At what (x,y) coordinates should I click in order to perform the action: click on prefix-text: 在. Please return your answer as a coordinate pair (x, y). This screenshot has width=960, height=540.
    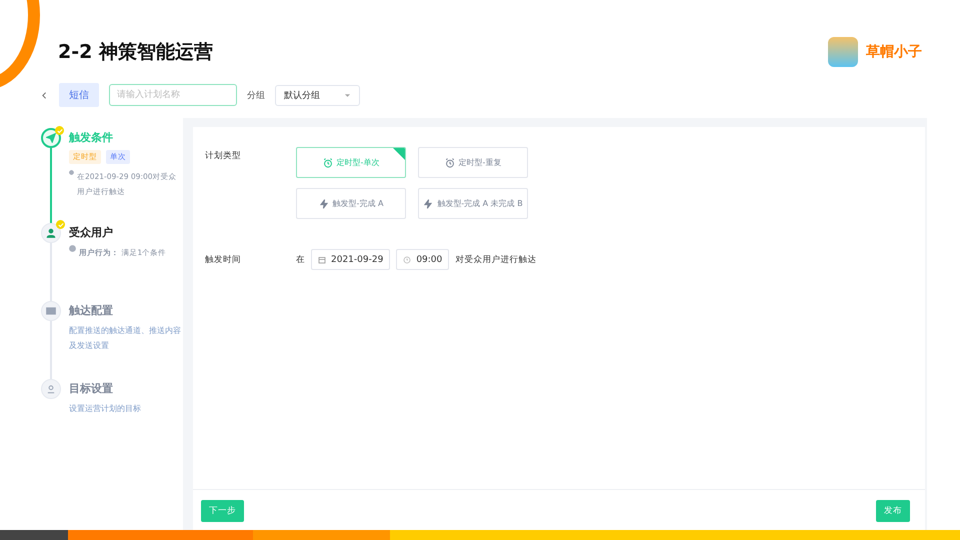
    Looking at the image, I should click on (300, 260).